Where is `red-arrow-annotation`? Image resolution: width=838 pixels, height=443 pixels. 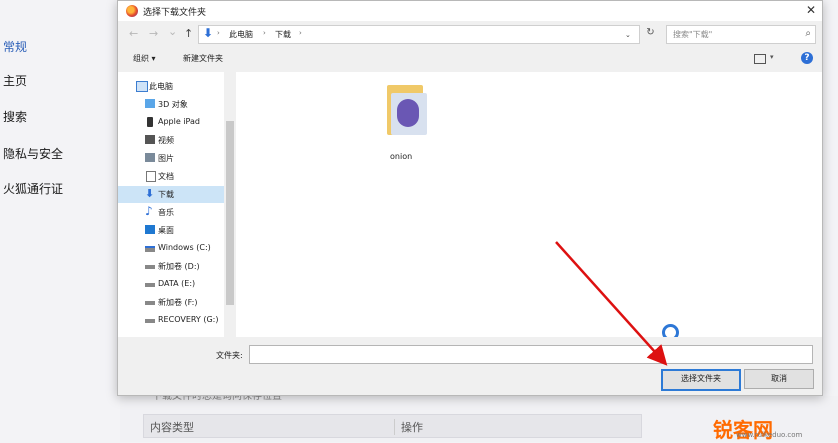 red-arrow-annotation is located at coordinates (611, 303).